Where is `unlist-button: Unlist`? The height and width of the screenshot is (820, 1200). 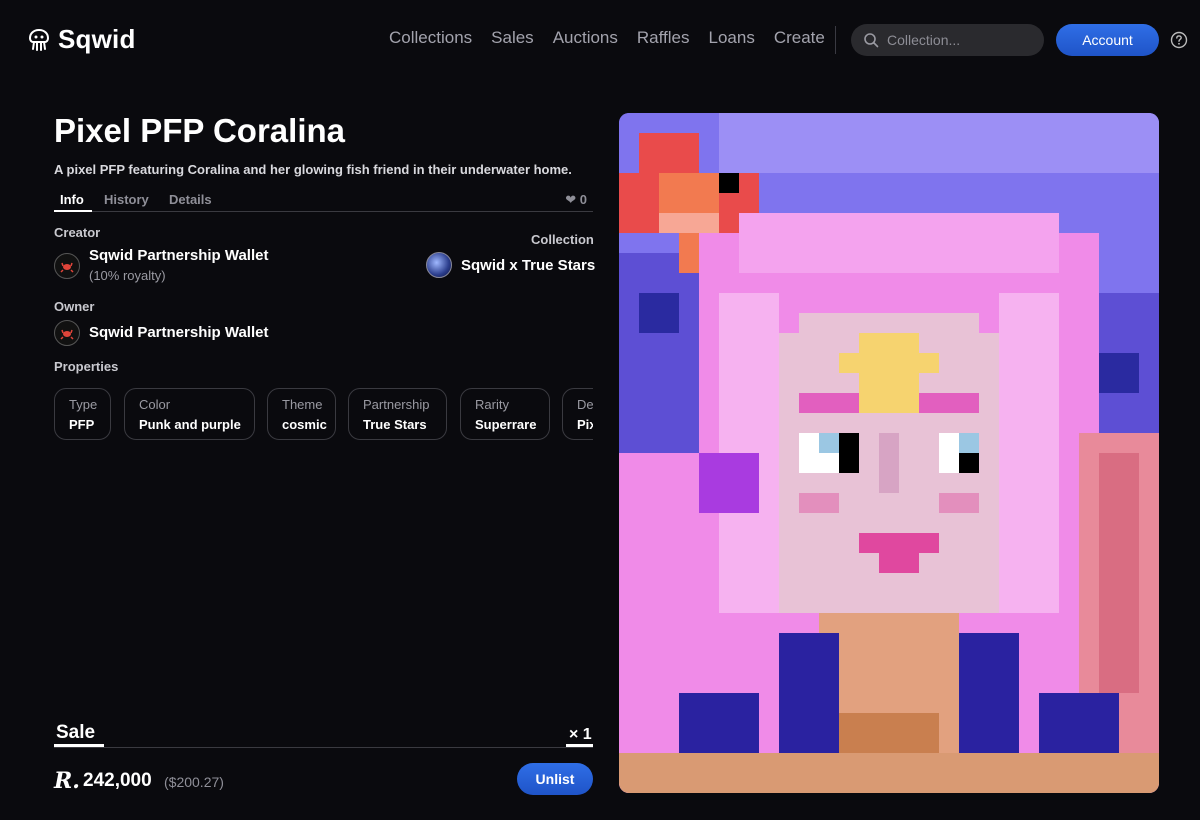
unlist-button: Unlist is located at coordinates (555, 779).